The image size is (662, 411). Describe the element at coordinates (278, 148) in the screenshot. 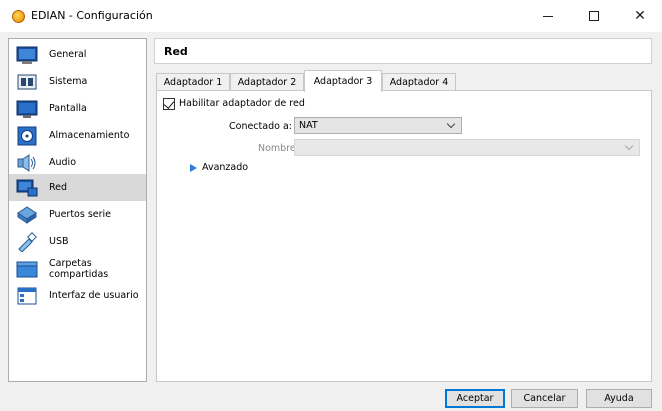

I see `name-label: Nombre:` at that location.